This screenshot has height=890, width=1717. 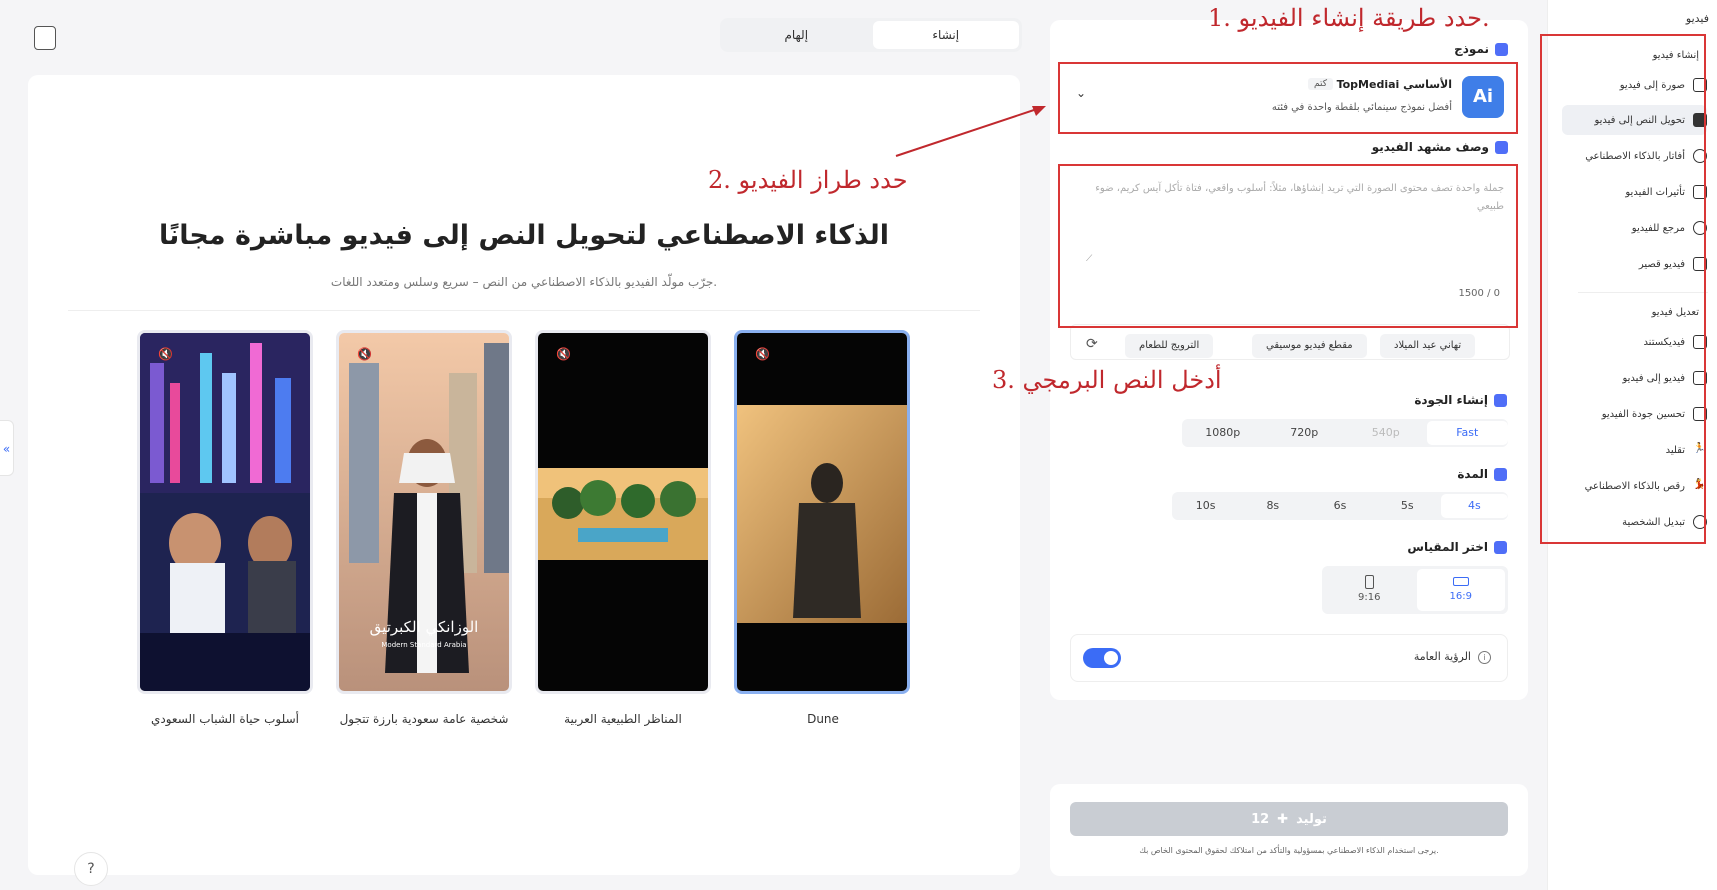 What do you see at coordinates (91, 869) in the screenshot?
I see `help-icon: ?` at bounding box center [91, 869].